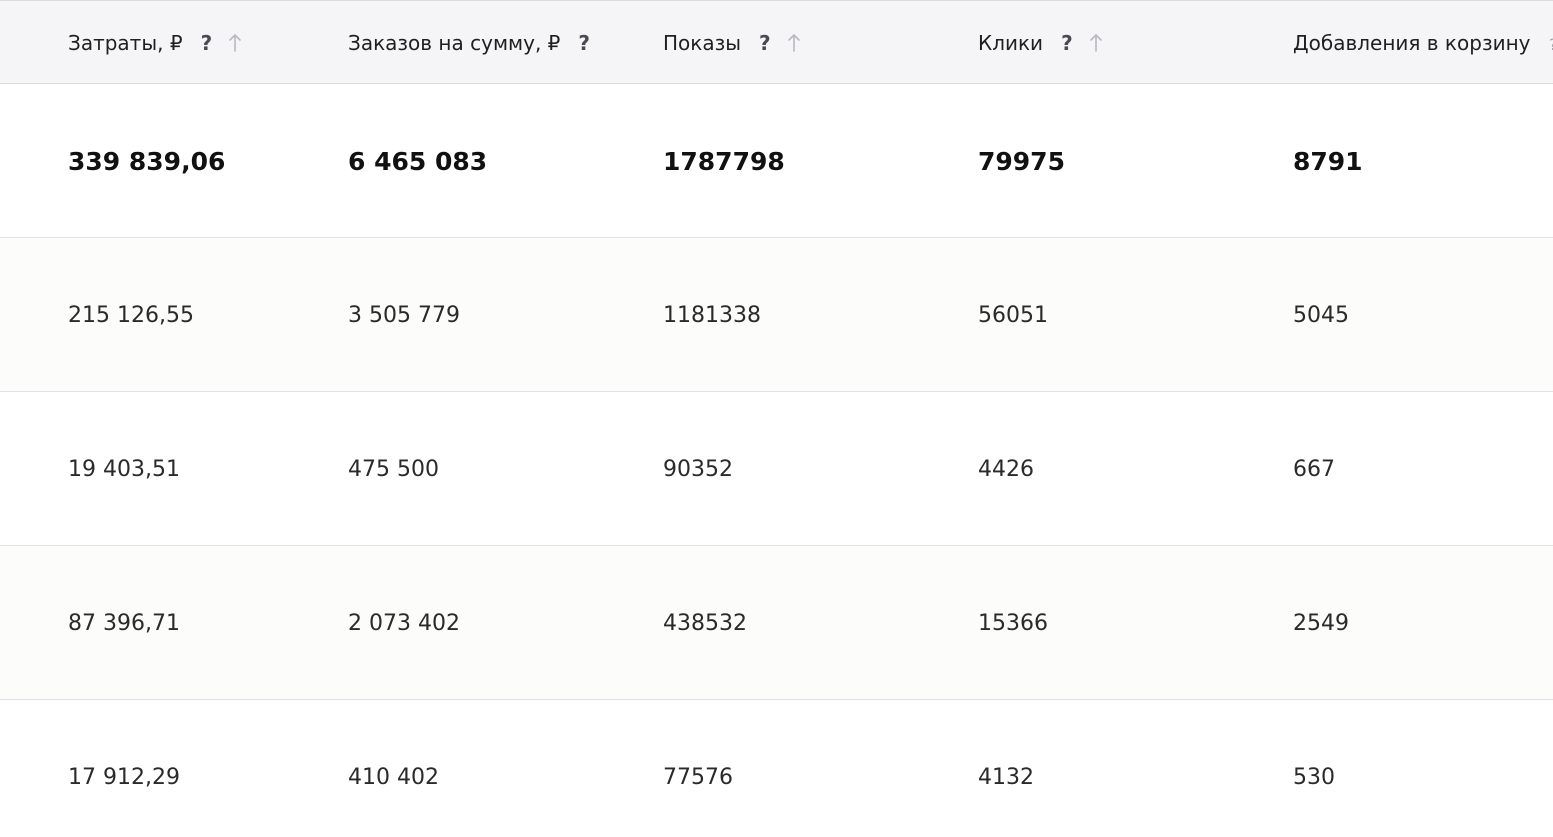  What do you see at coordinates (698, 469) in the screenshot?
I see `cell-impressions: 90352` at bounding box center [698, 469].